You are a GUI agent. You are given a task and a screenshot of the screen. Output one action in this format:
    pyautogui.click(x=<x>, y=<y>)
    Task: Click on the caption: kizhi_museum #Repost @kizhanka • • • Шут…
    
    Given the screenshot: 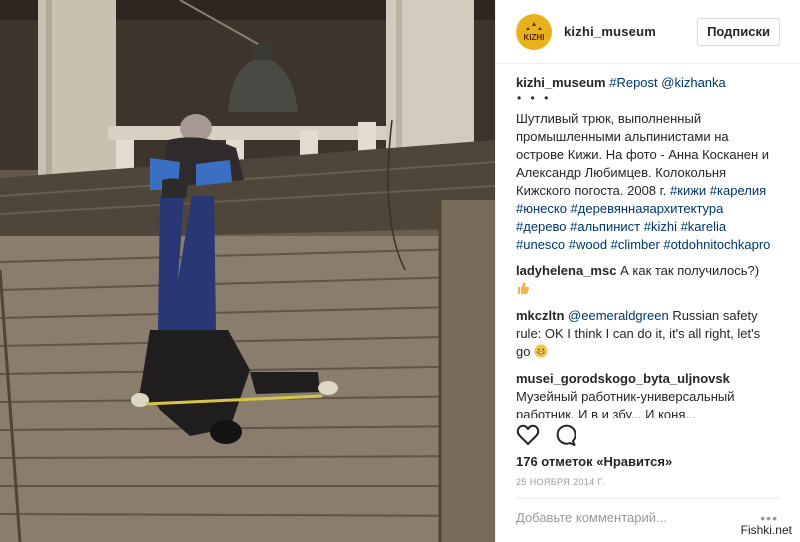 What is the action you would take?
    pyautogui.click(x=645, y=164)
    